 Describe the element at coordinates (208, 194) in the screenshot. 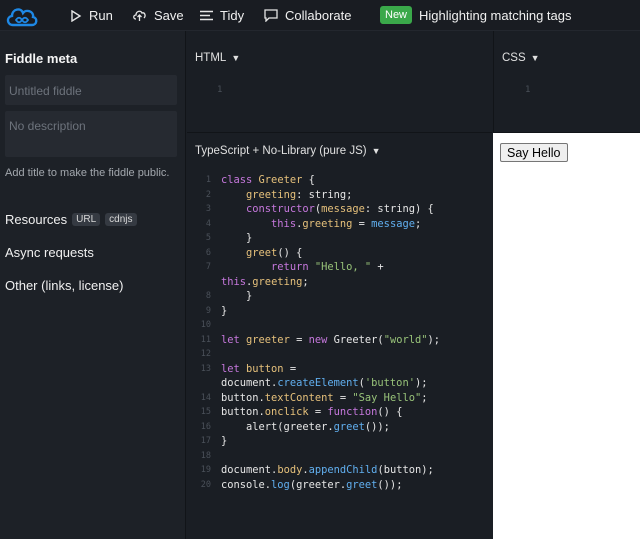

I see `line-number: 2` at that location.